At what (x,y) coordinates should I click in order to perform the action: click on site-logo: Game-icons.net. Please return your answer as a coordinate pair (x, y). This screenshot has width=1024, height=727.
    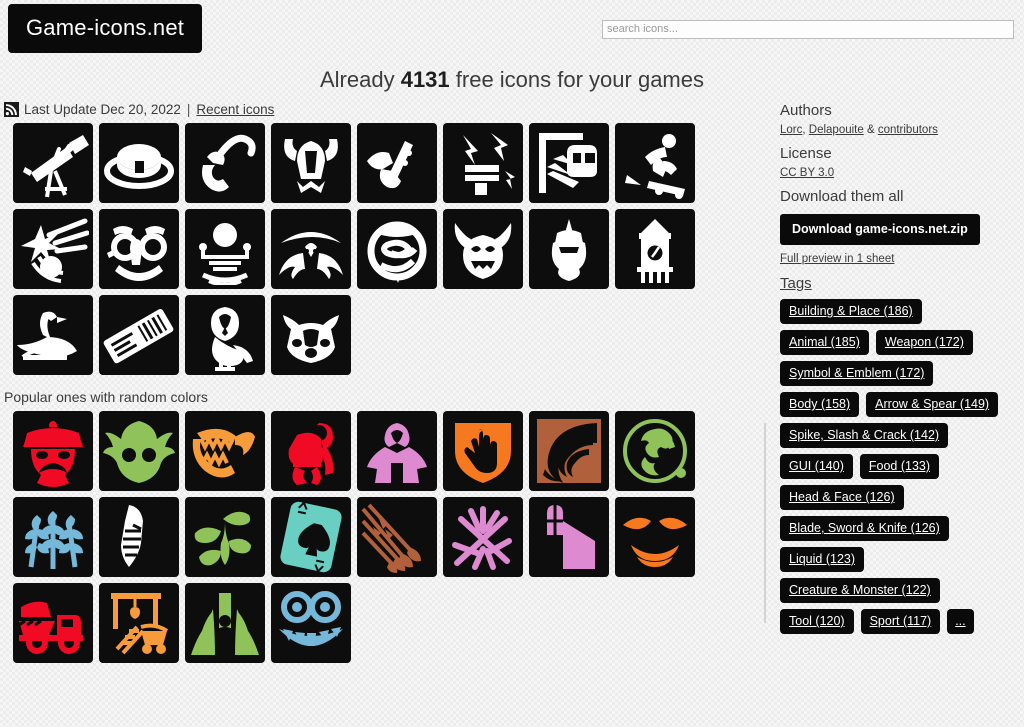
    Looking at the image, I should click on (105, 28).